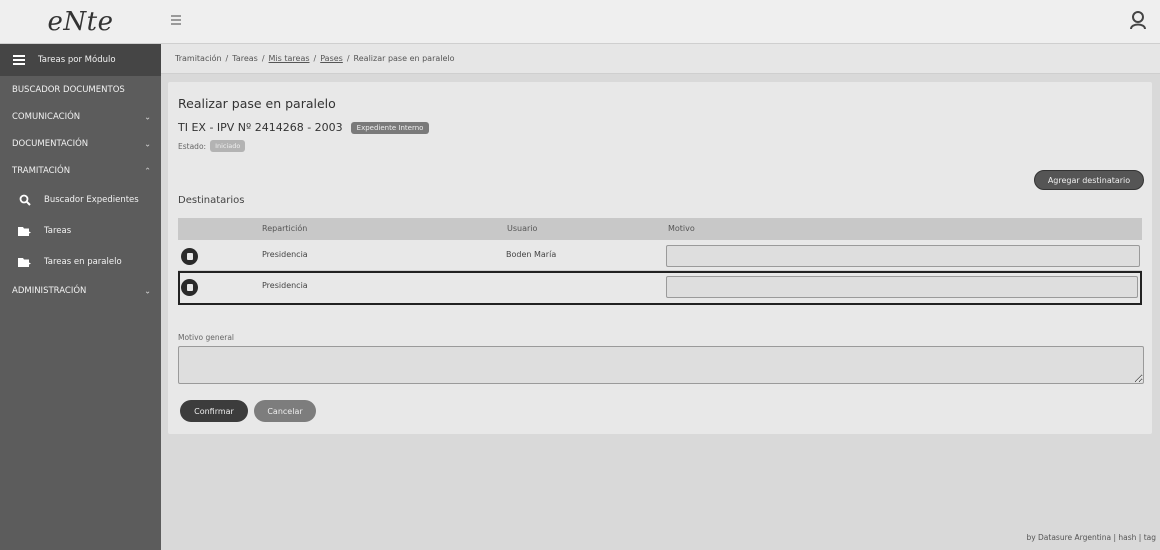  Describe the element at coordinates (285, 411) in the screenshot. I see `cancel-button: Cancelar` at that location.